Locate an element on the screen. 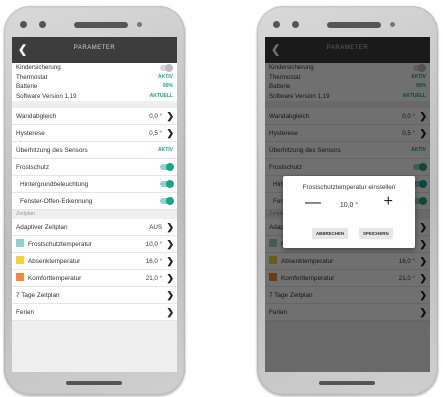 Image resolution: width=443 pixels, height=397 pixels. setting-label: Frostschutztemperatur is located at coordinates (60, 244).